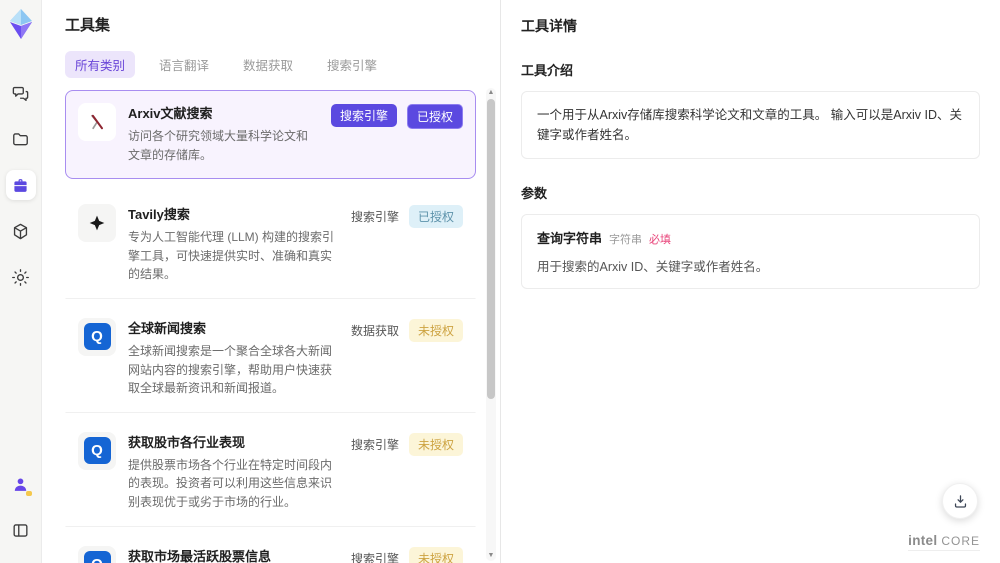 Image resolution: width=1000 pixels, height=563 pixels. What do you see at coordinates (626, 240) in the screenshot?
I see `param-type: 字符串` at bounding box center [626, 240].